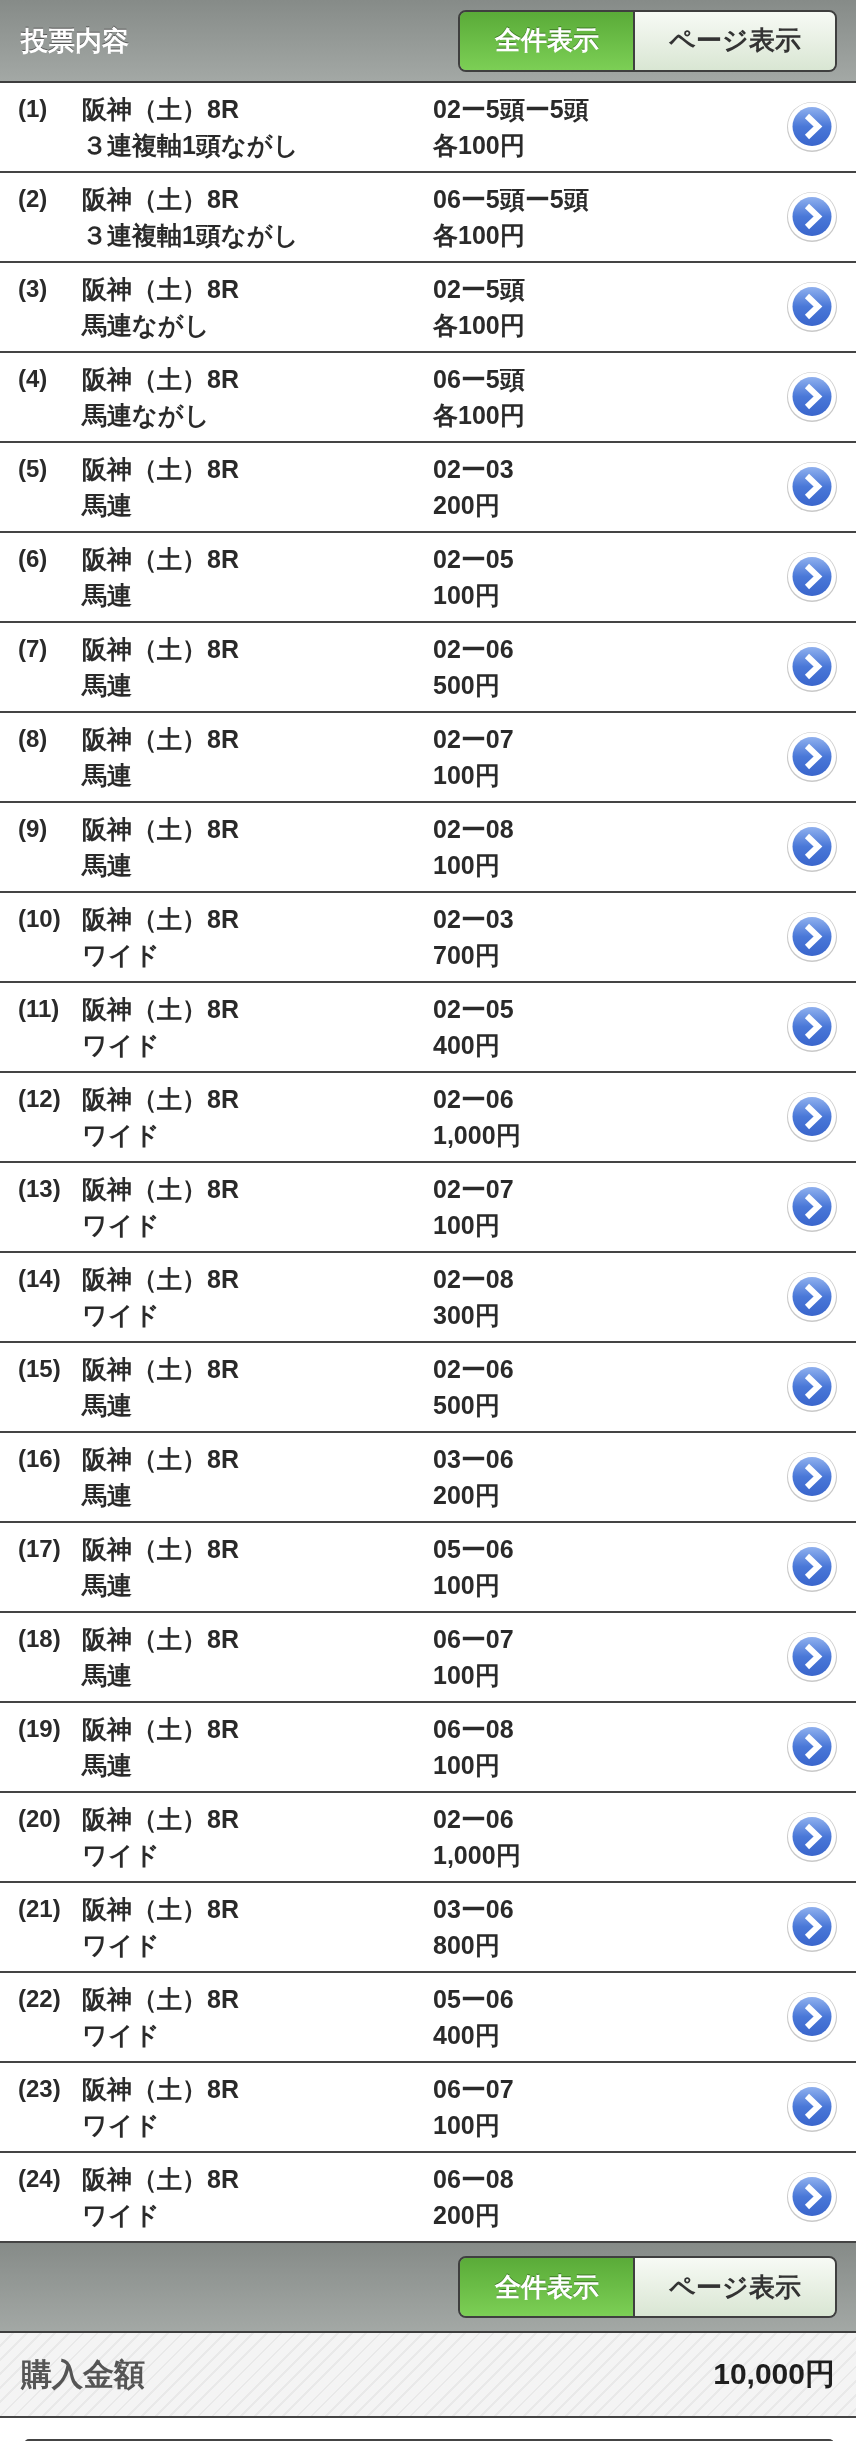 This screenshot has height=2441, width=856. I want to click on bet-number: (24), so click(40, 2179).